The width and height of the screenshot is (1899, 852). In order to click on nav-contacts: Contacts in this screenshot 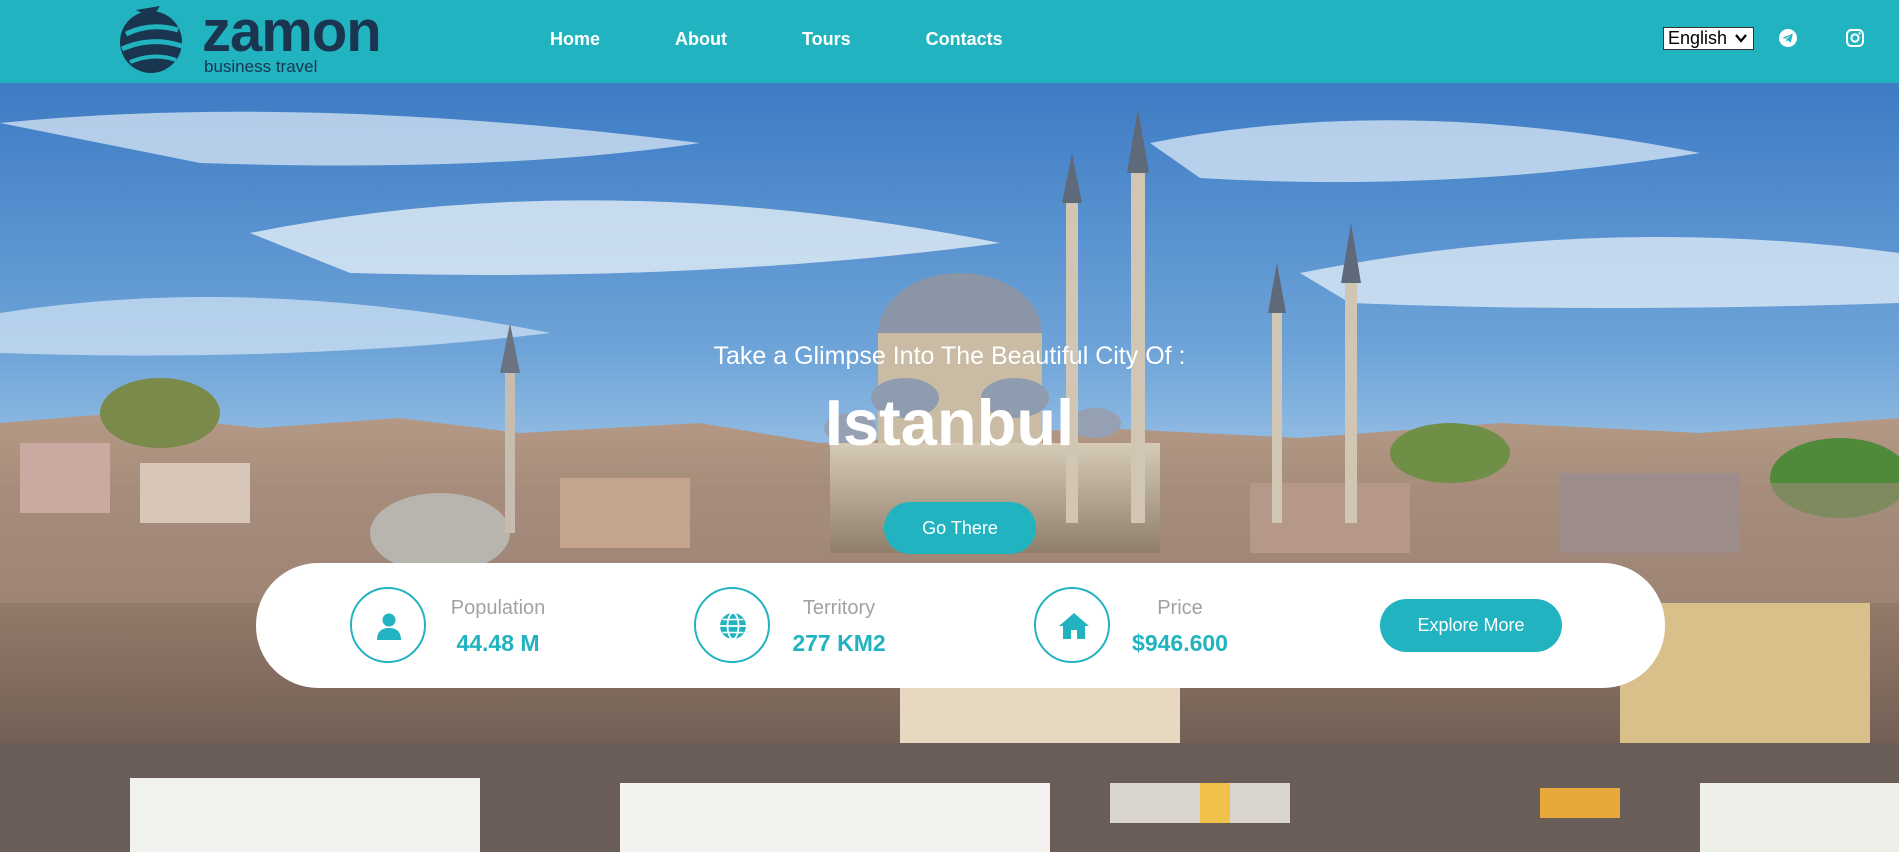, I will do `click(964, 39)`.